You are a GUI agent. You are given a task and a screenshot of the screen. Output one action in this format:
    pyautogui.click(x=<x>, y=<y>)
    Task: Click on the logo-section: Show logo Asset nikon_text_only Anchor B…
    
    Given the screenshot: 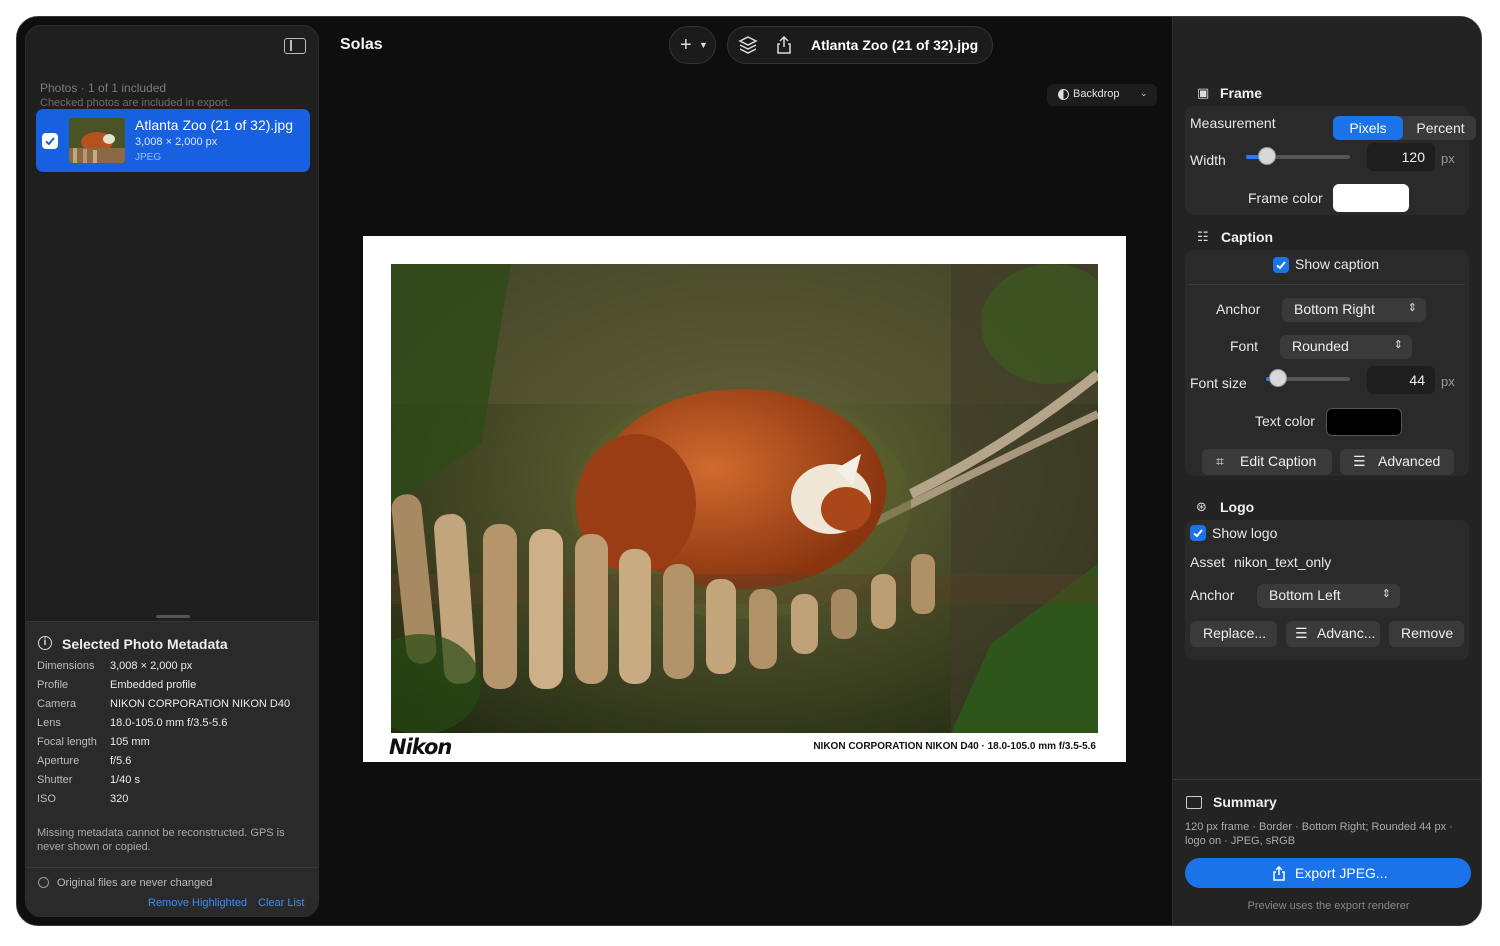 What is the action you would take?
    pyautogui.click(x=1327, y=590)
    